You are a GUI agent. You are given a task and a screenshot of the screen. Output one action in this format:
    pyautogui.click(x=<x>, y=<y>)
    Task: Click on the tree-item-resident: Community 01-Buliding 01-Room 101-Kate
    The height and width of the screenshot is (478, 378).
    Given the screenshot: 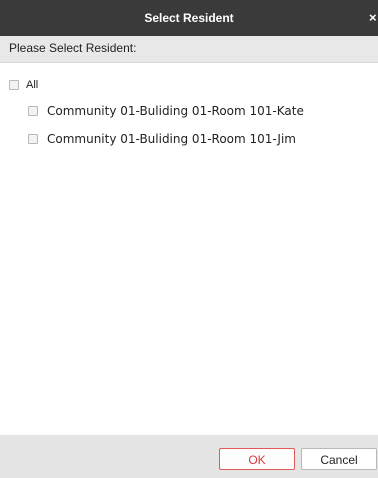 What is the action you would take?
    pyautogui.click(x=185, y=111)
    